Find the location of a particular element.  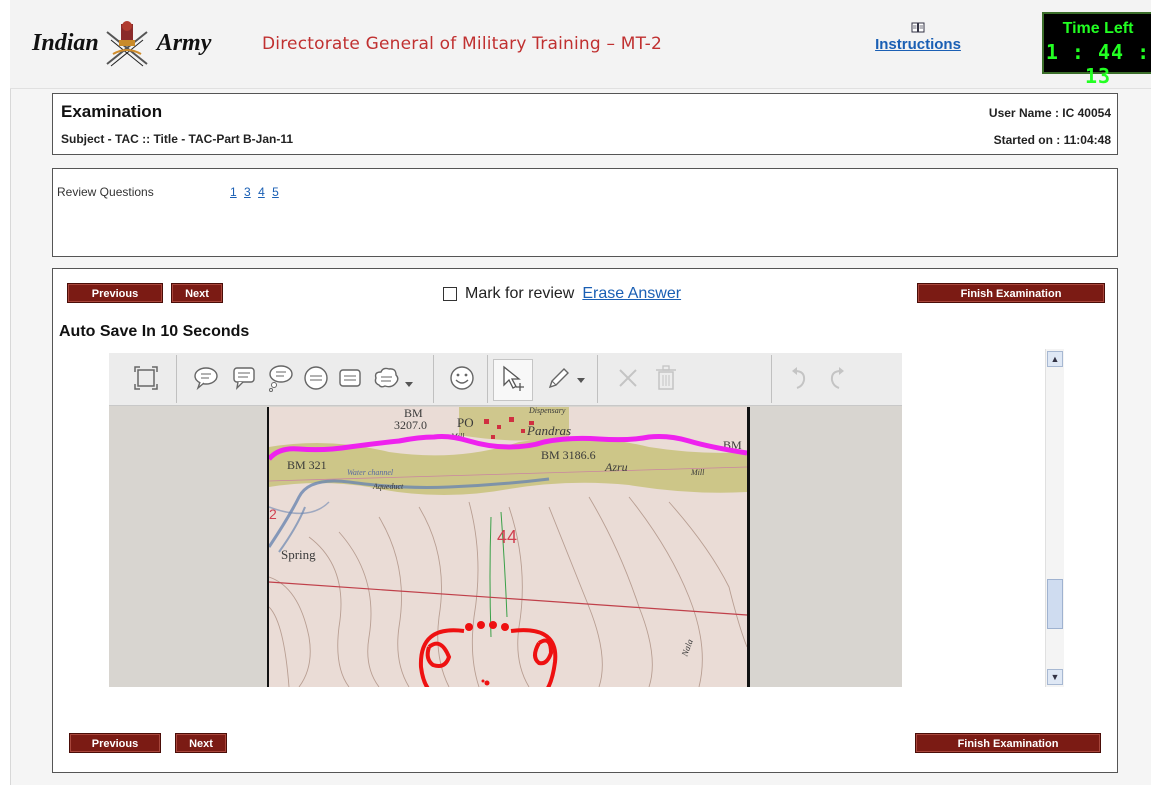

map-label-spring: Spring is located at coordinates (298, 554).